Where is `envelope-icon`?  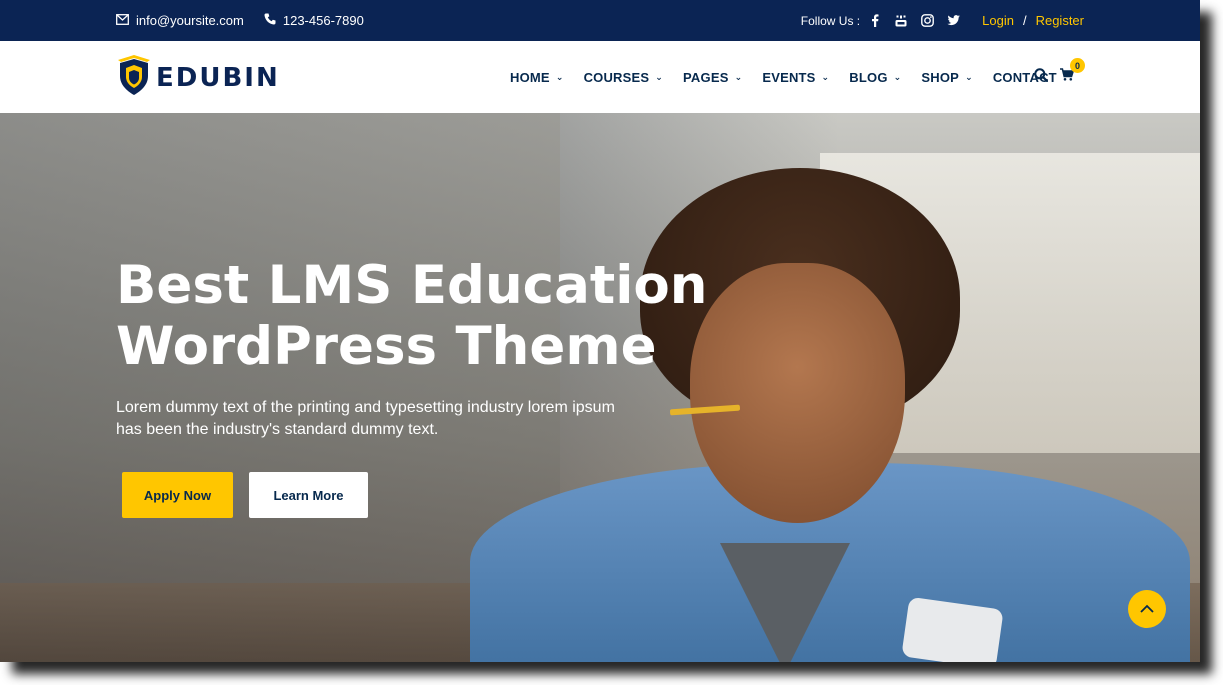
envelope-icon is located at coordinates (126, 20).